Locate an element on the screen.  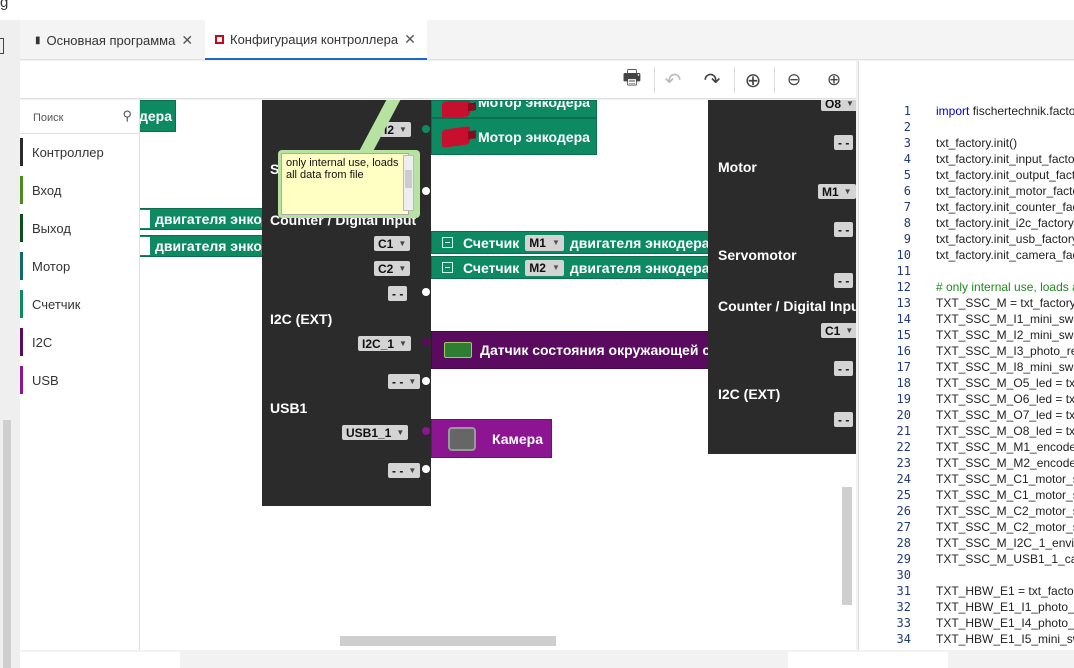
code-line: TXT_SSC_M_USB1_1_camera is located at coordinates (1005, 559).